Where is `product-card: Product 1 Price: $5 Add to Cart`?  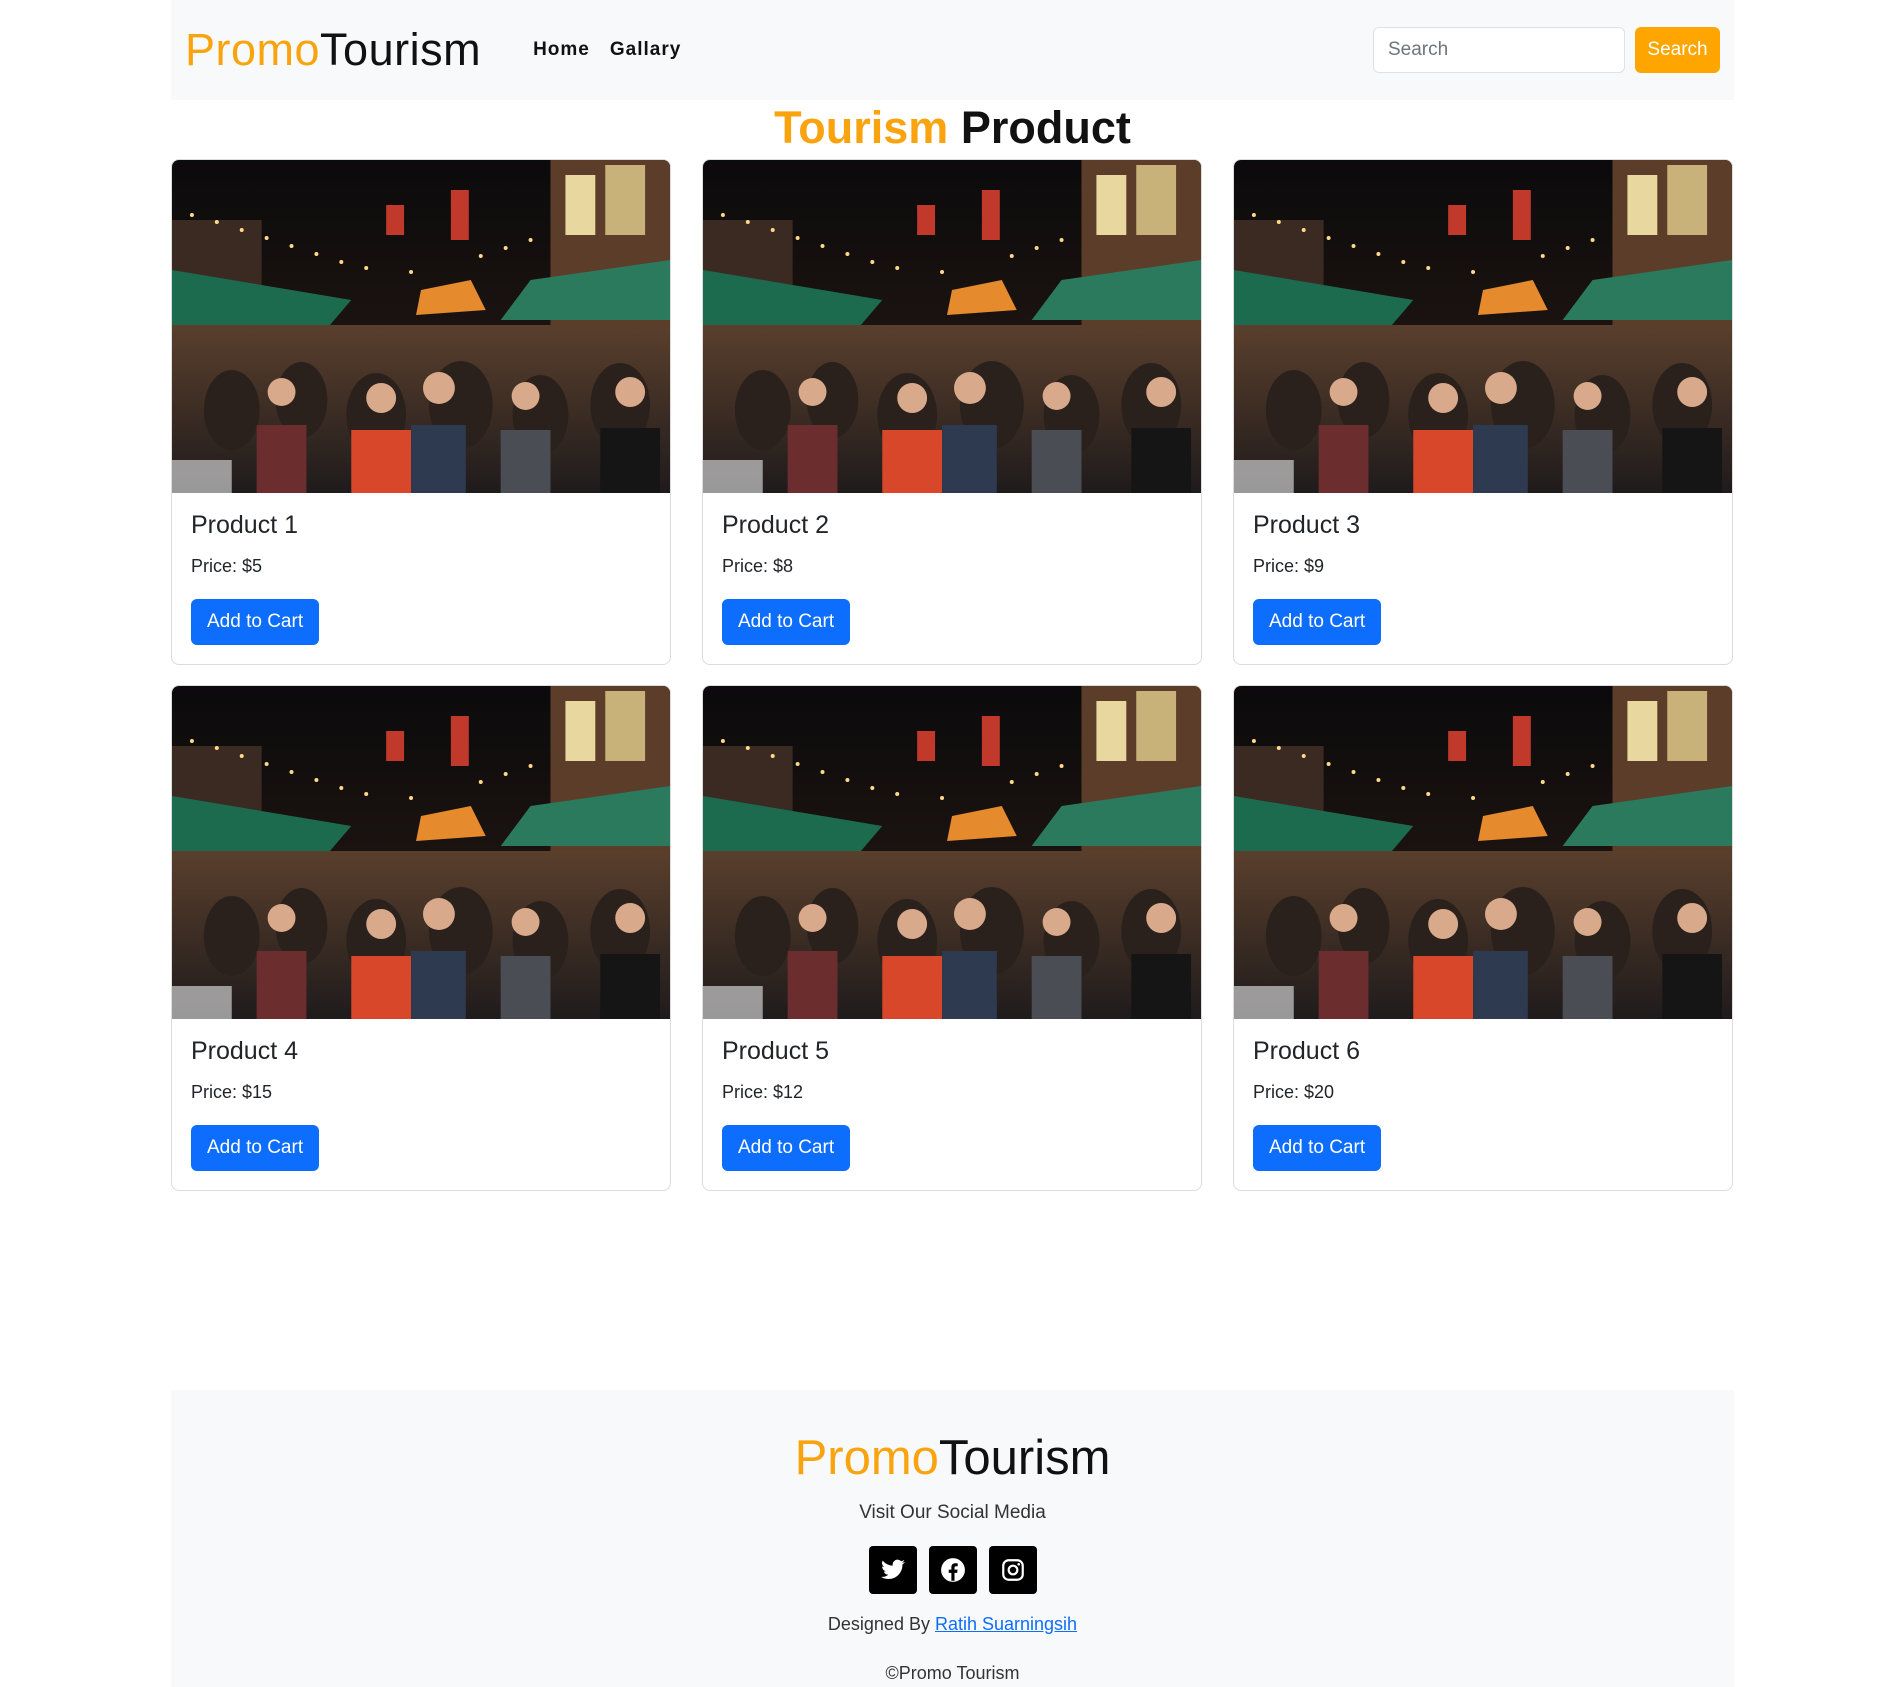
product-card: Product 1 Price: $5 Add to Cart is located at coordinates (421, 412).